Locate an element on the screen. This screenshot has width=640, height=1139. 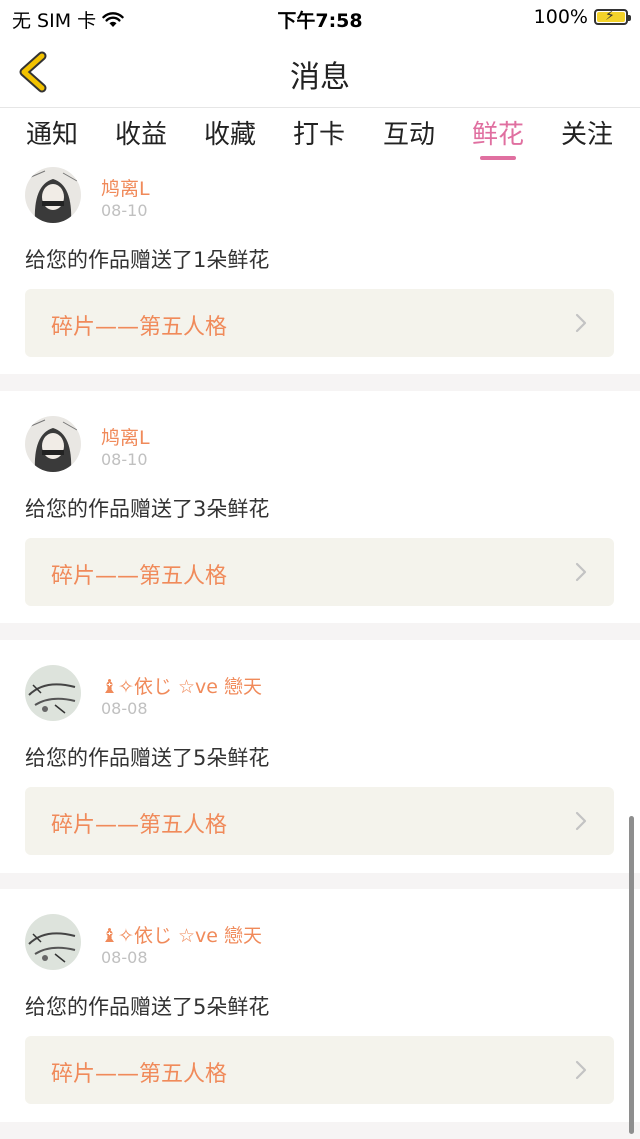
battery-icon: ⚡ is located at coordinates (612, 16).